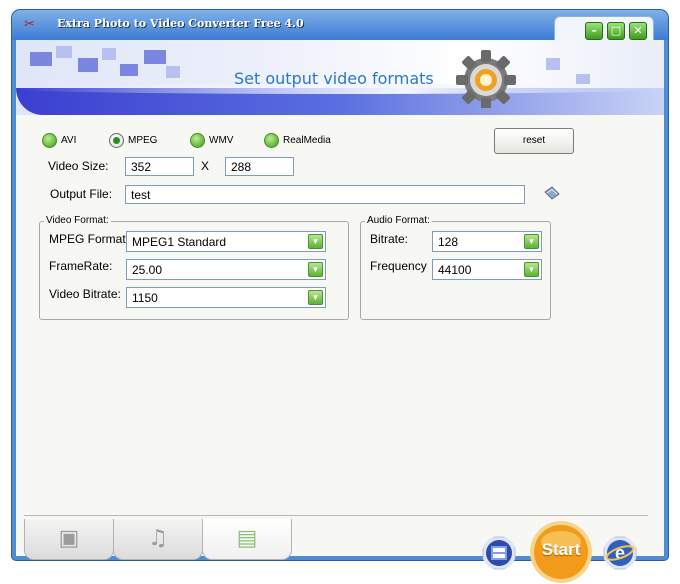  What do you see at coordinates (205, 166) in the screenshot?
I see `size-separator: X` at bounding box center [205, 166].